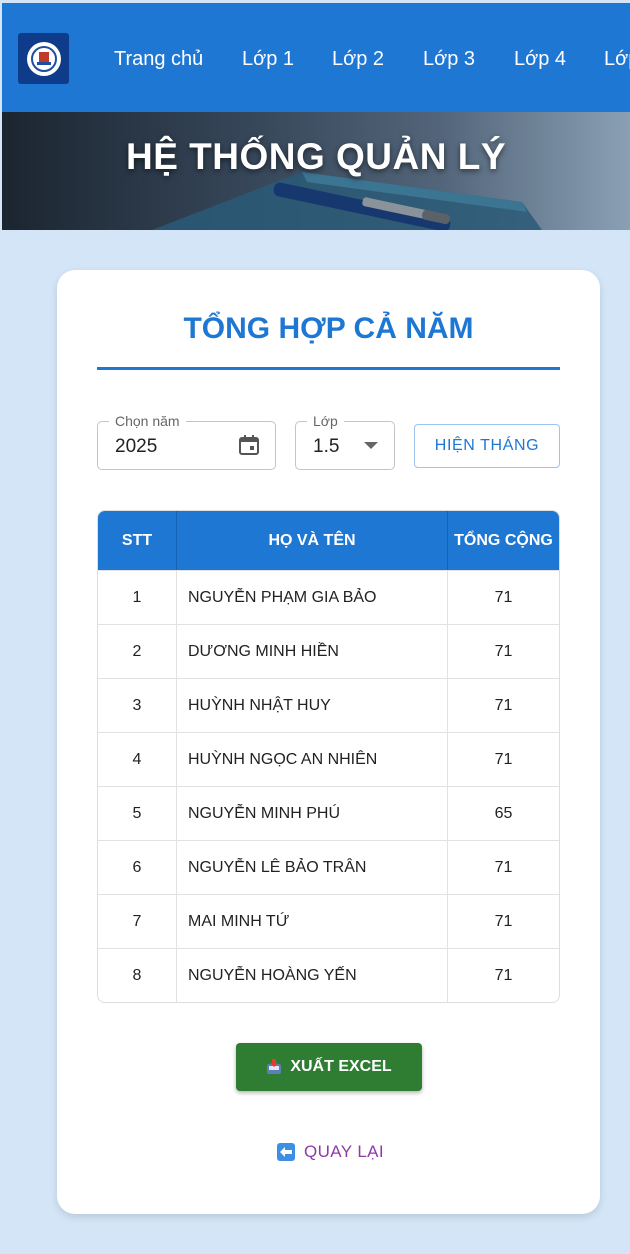  I want to click on row-stt: 4, so click(137, 759).